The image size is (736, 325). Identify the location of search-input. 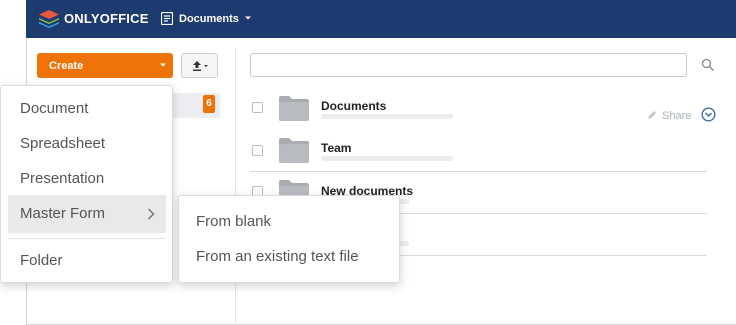
(468, 65).